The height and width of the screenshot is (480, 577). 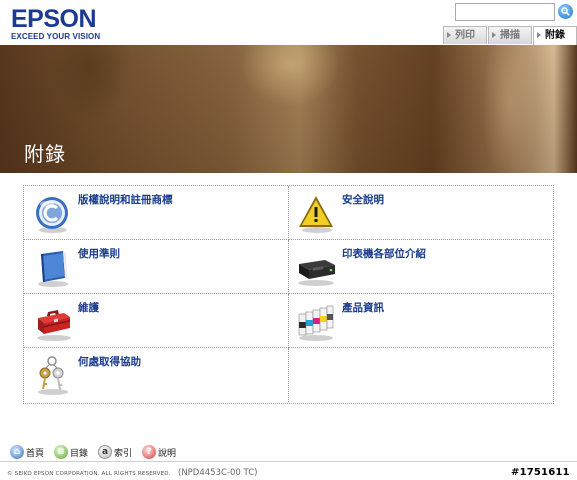 What do you see at coordinates (555, 35) in the screenshot?
I see `tab-appendix: 附錄` at bounding box center [555, 35].